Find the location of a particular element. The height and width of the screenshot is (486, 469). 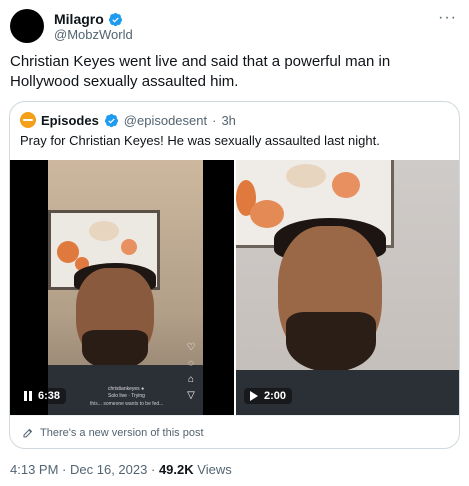

live-side-icons: ♡ ◌ ⌂ ▽ is located at coordinates (191, 371).